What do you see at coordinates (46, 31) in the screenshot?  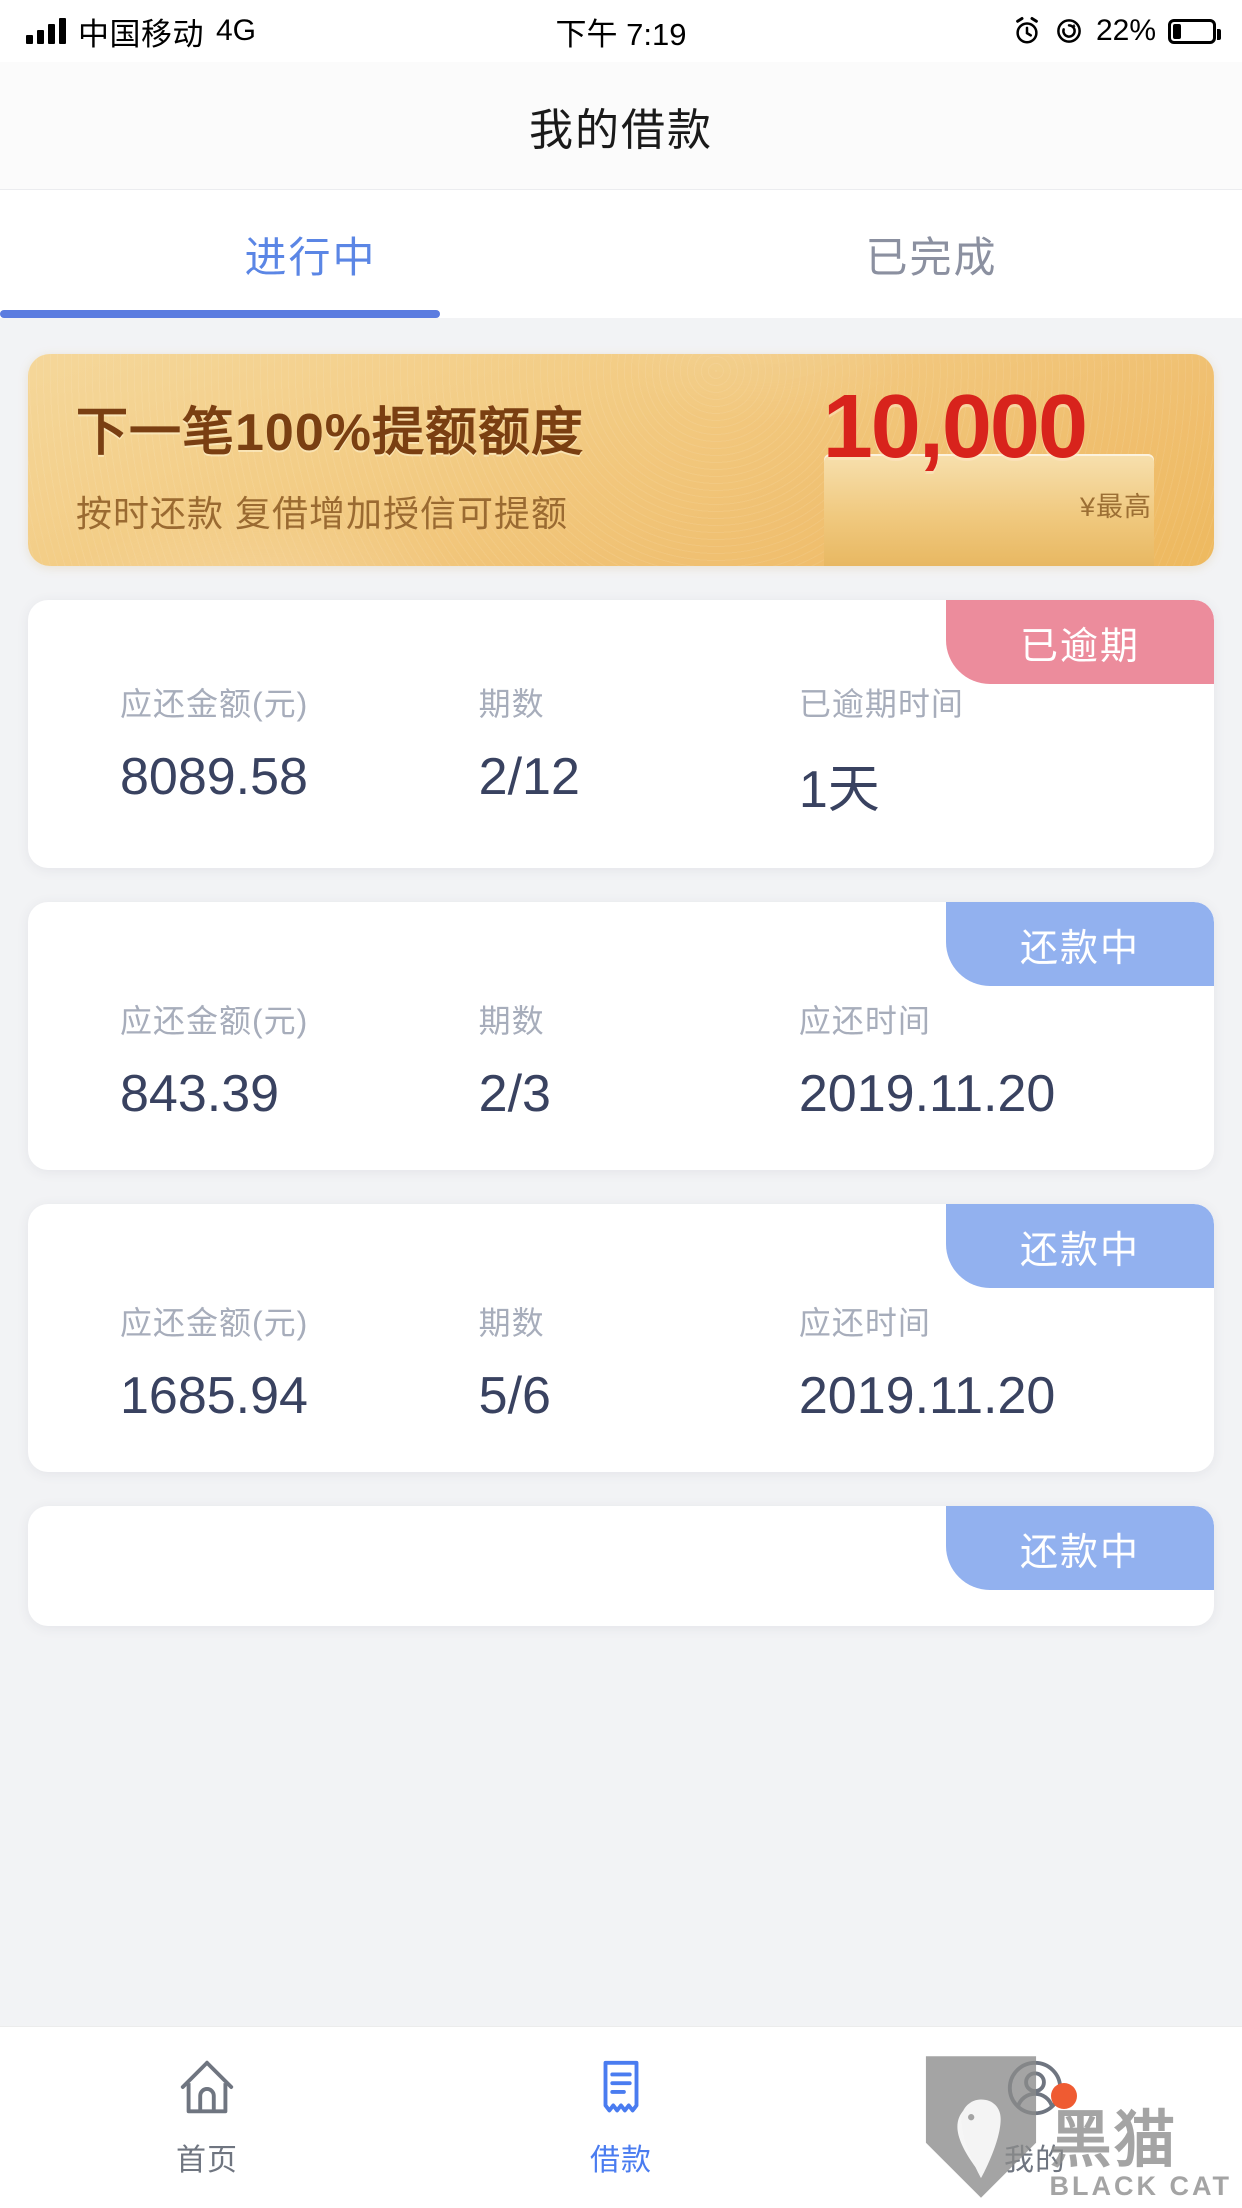 I see `signal-icon` at bounding box center [46, 31].